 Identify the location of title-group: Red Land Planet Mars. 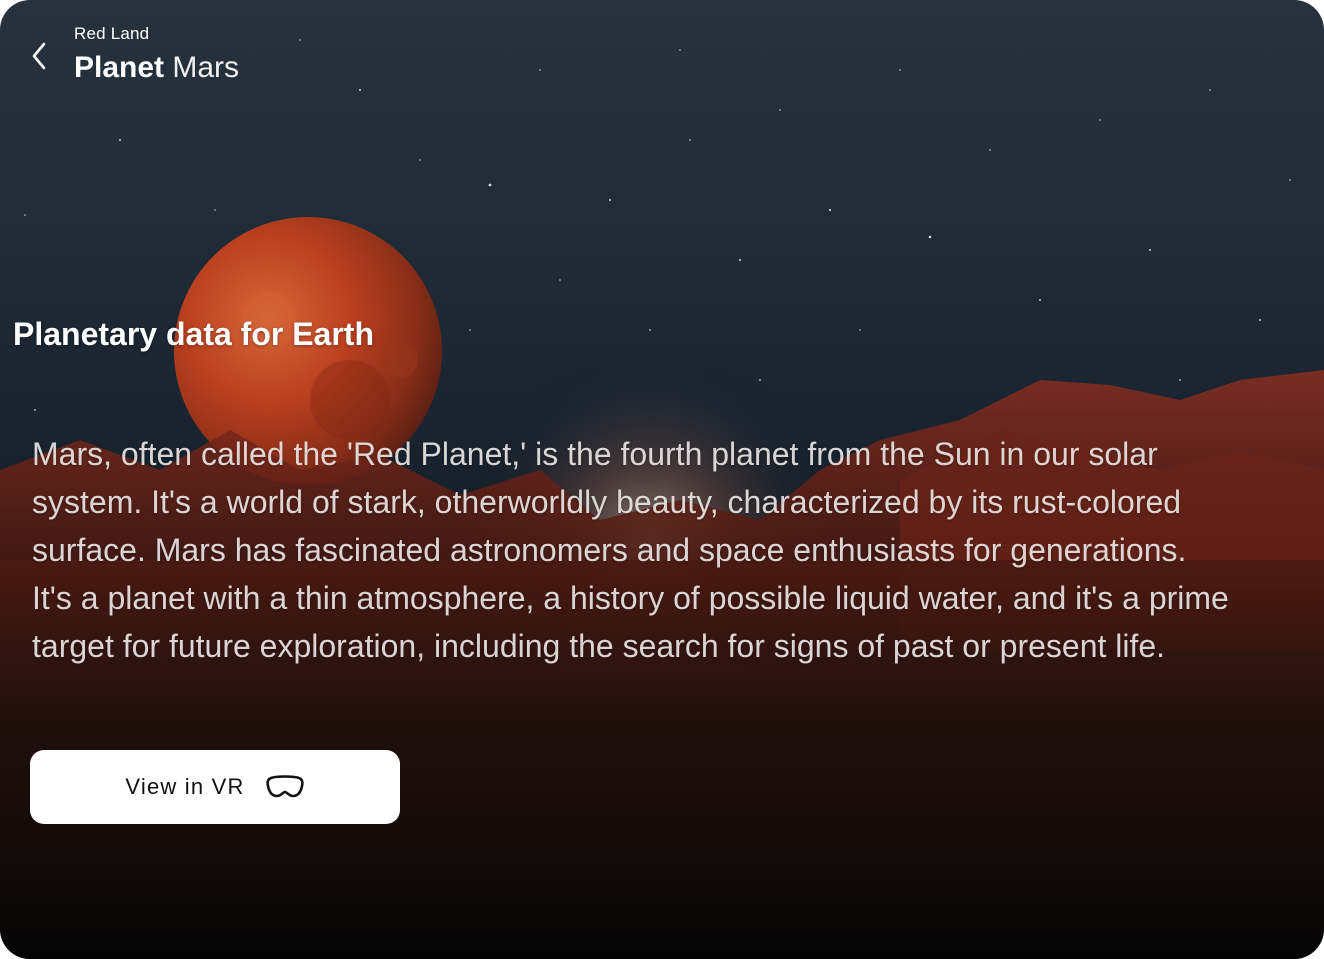
(156, 55).